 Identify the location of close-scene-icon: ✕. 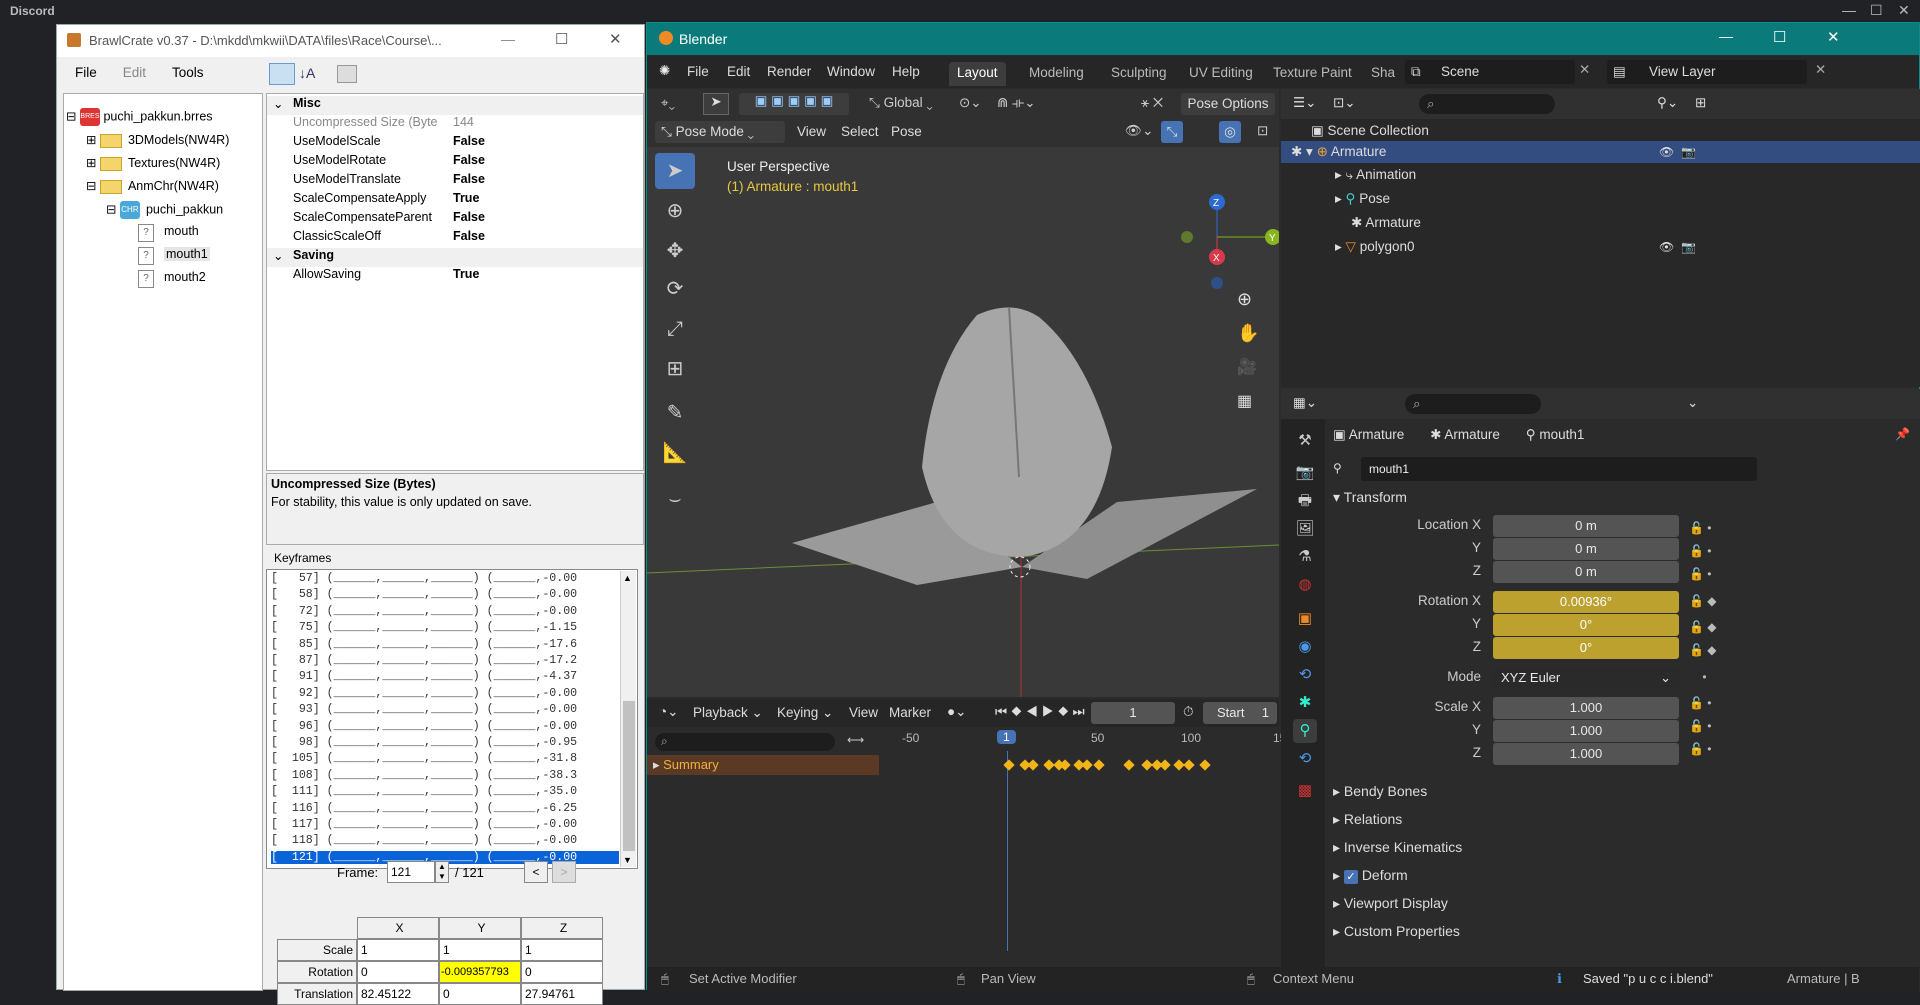
(1584, 70).